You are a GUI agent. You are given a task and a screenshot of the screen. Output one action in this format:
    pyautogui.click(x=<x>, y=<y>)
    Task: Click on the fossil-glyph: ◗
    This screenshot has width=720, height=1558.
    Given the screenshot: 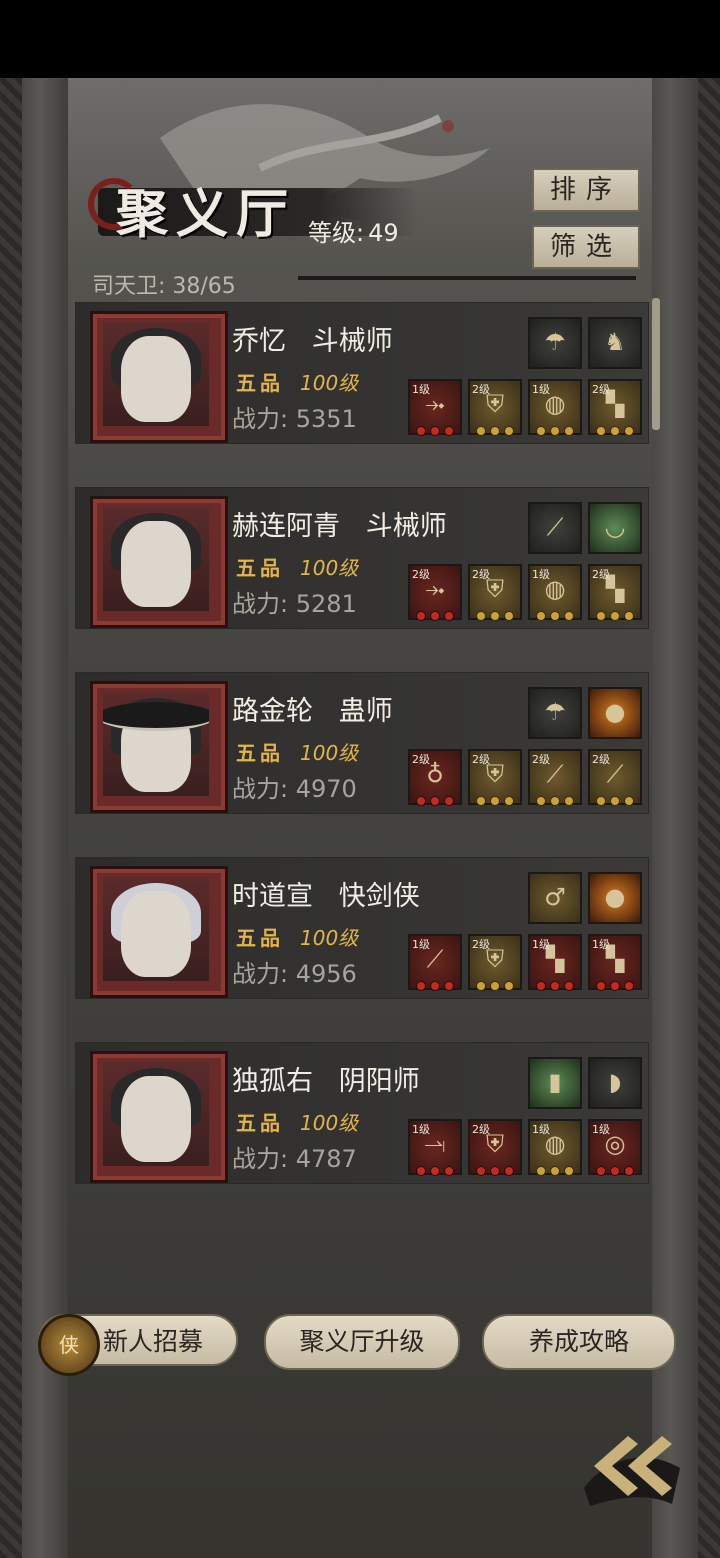 What is the action you would take?
    pyautogui.click(x=615, y=1082)
    